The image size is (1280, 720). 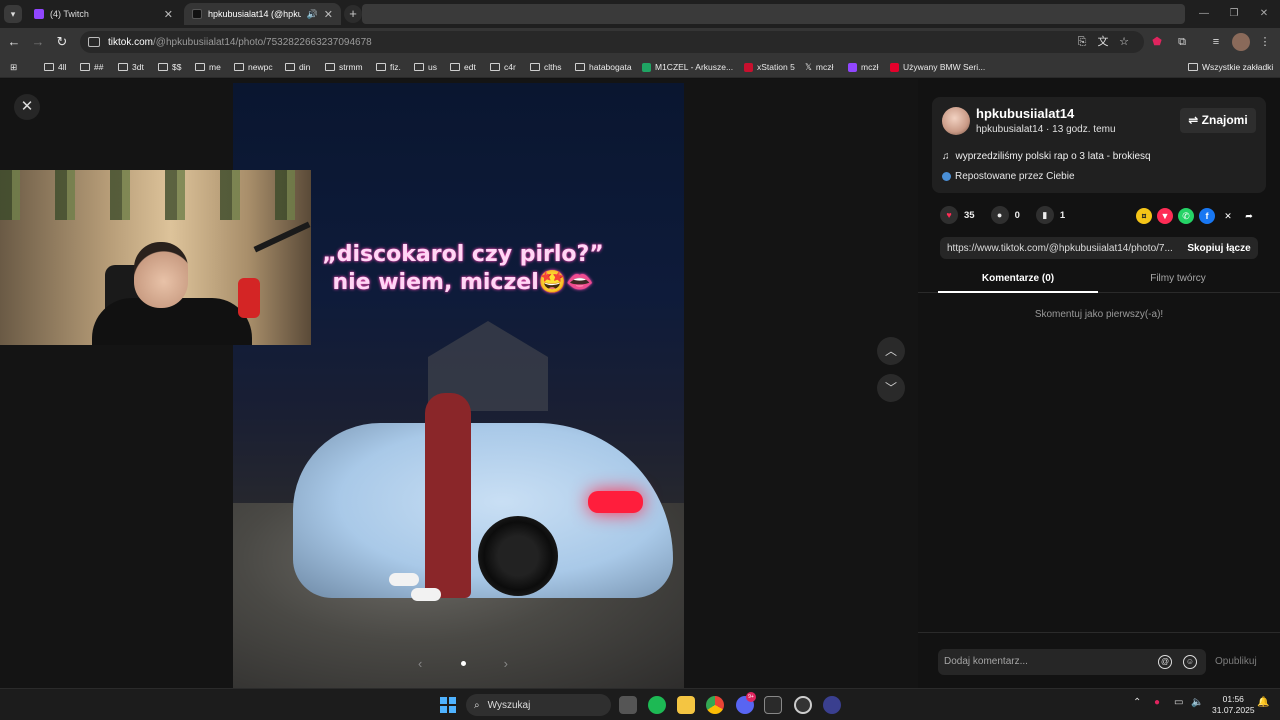 What do you see at coordinates (420, 663) in the screenshot?
I see `chevron-left-icon: ‹` at bounding box center [420, 663].